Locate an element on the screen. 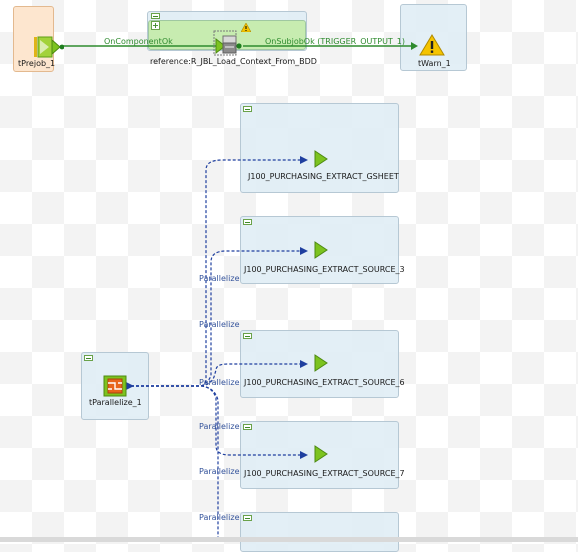  parallelize-icon is located at coordinates (115, 386).